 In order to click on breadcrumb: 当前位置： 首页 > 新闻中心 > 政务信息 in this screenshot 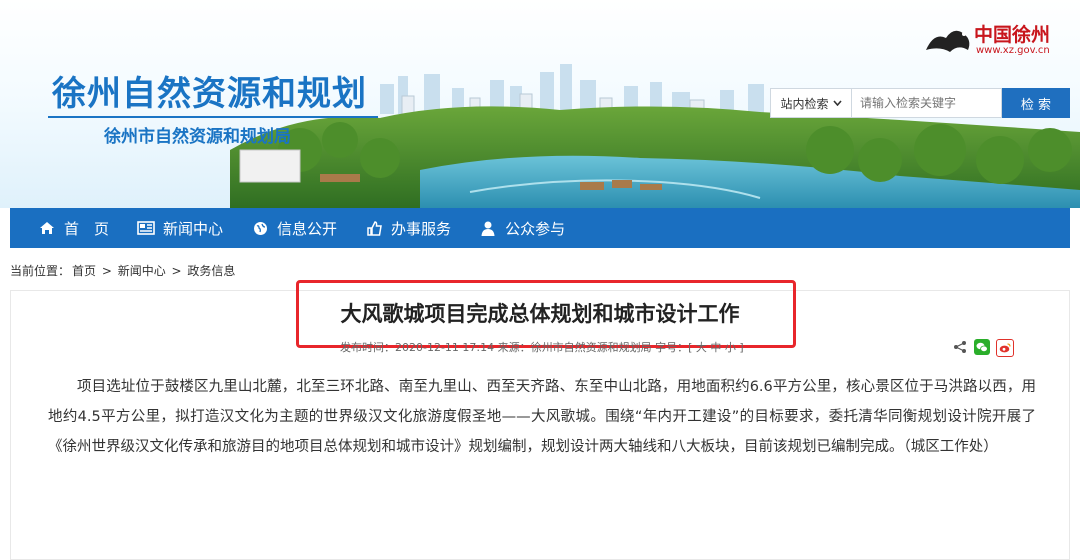, I will do `click(123, 270)`.